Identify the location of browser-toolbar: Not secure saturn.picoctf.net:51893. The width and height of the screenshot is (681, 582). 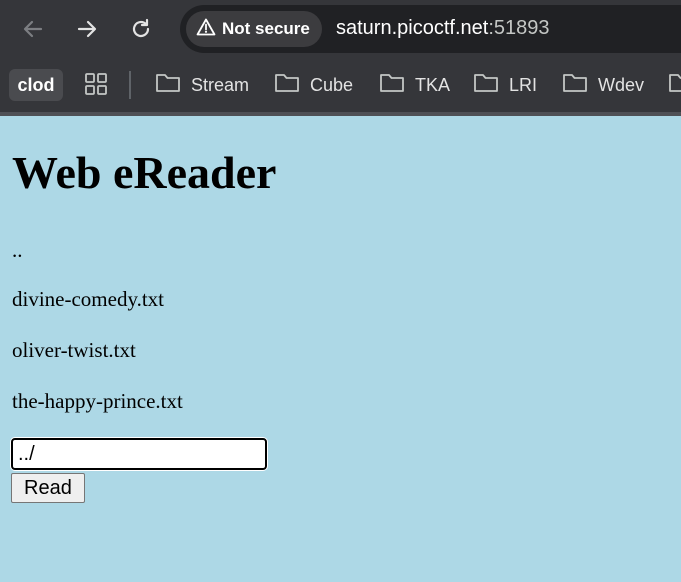
(340, 29).